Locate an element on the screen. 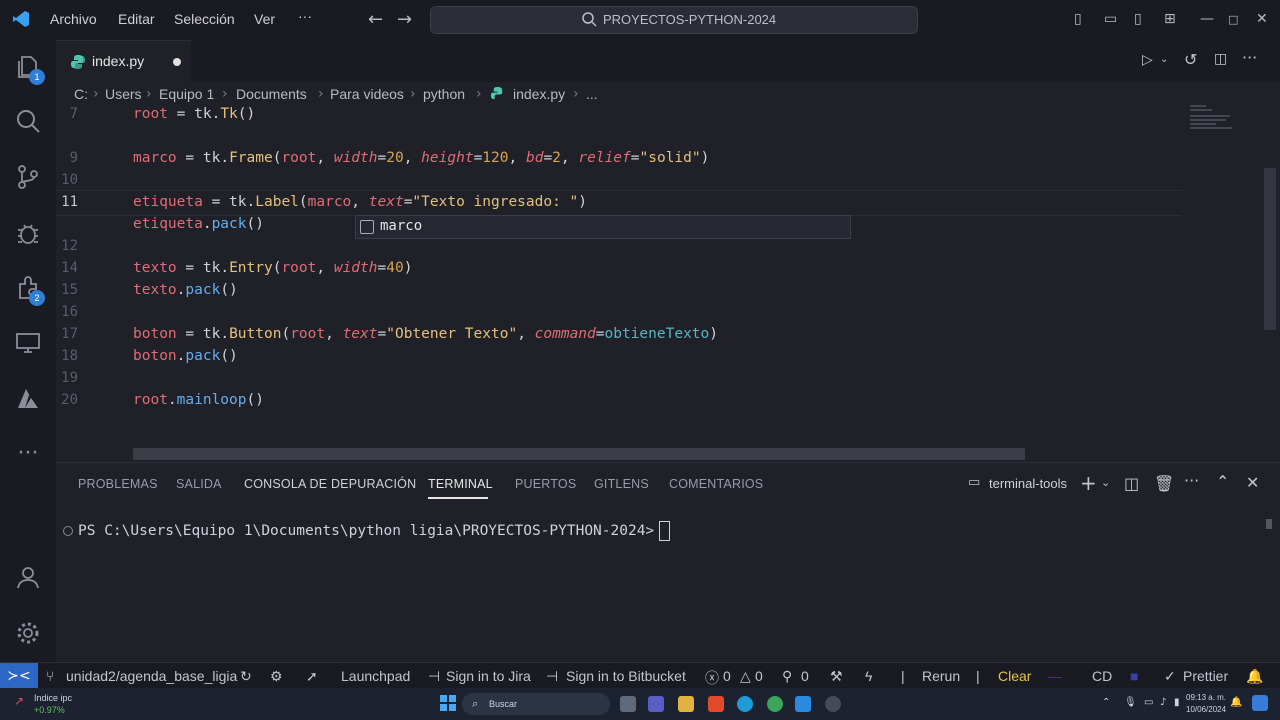 This screenshot has width=1280, height=720. split-editor-icon: ◫ is located at coordinates (1220, 59).